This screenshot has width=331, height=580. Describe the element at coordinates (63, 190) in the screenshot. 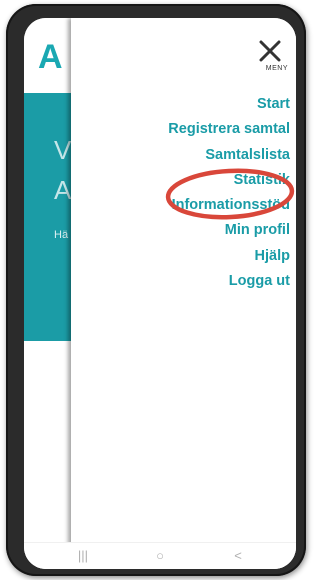

I see `hero-text-fragment: A` at that location.